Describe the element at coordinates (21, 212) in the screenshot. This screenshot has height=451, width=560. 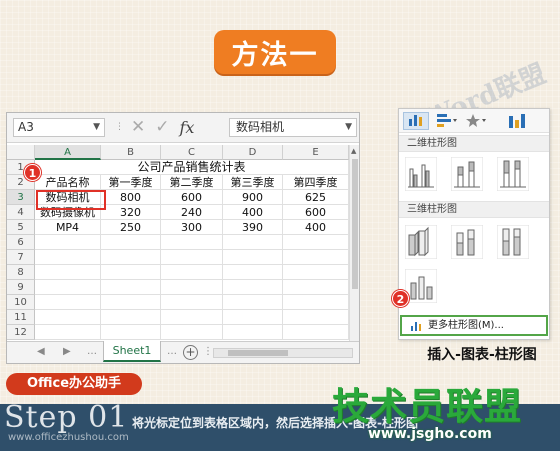
I see `row-header-4: 4` at that location.